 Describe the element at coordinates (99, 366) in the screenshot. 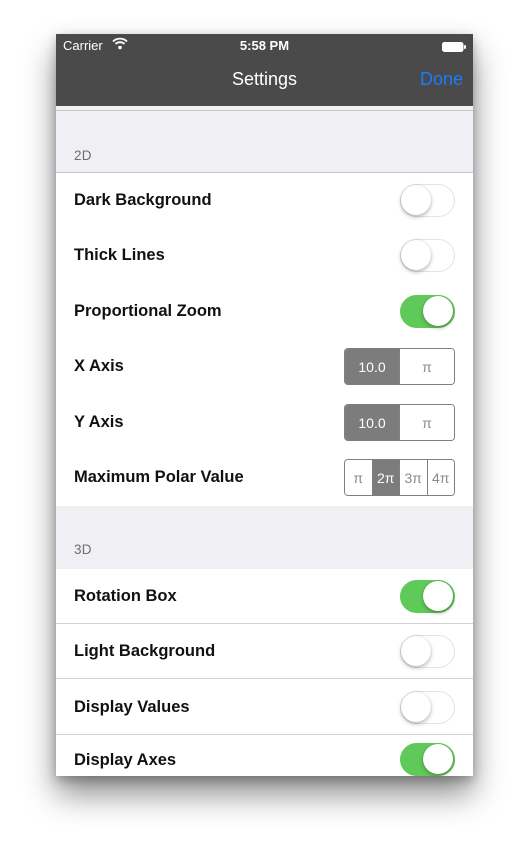

I see `x-axis-label: X Axis` at that location.